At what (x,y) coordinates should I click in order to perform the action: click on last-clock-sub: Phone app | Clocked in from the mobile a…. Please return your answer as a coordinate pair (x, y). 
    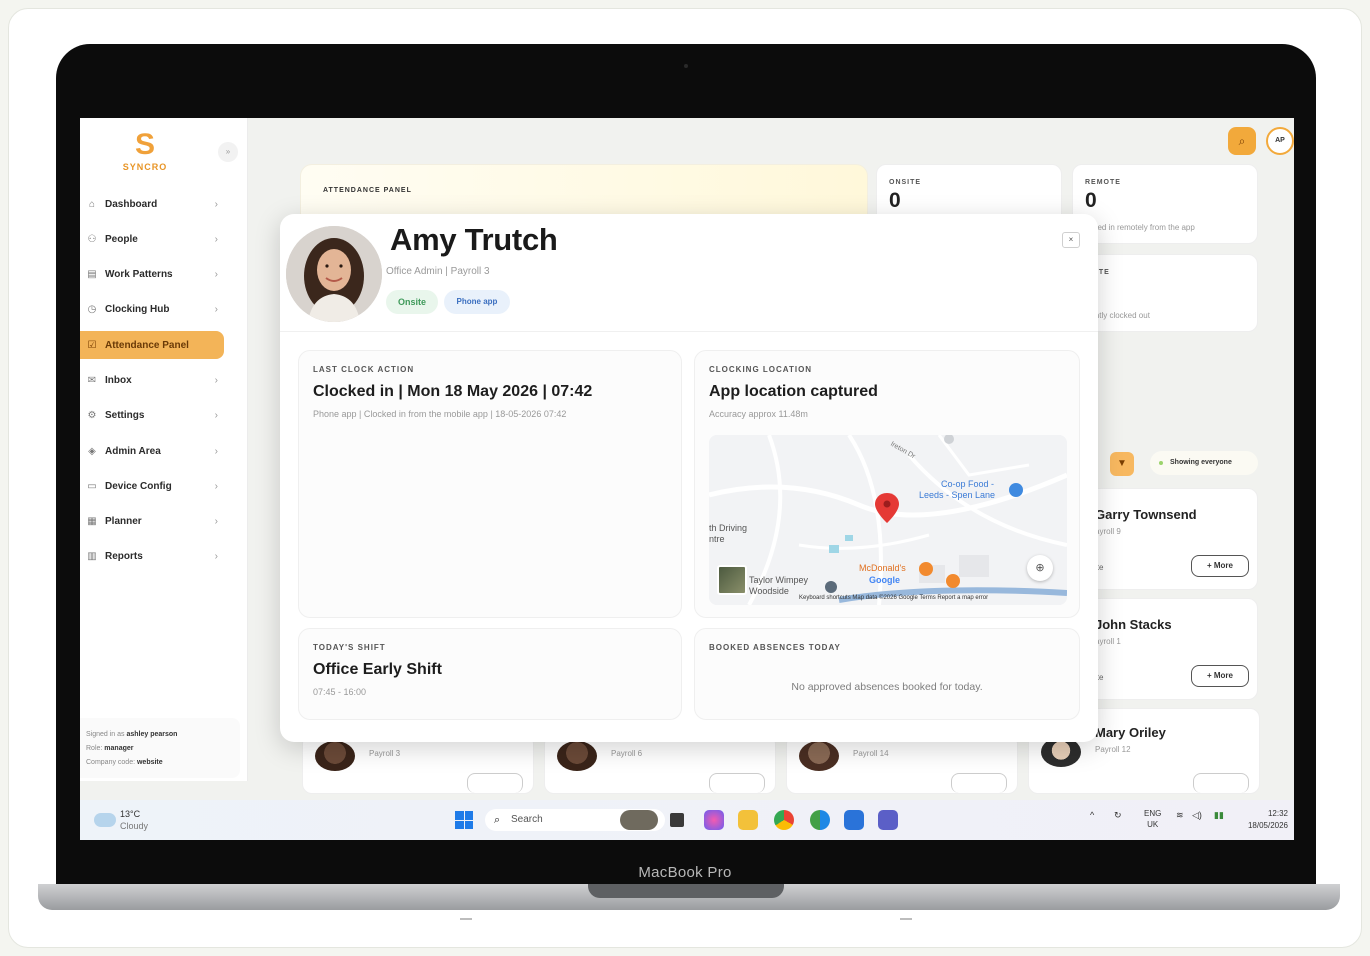
    Looking at the image, I should click on (440, 414).